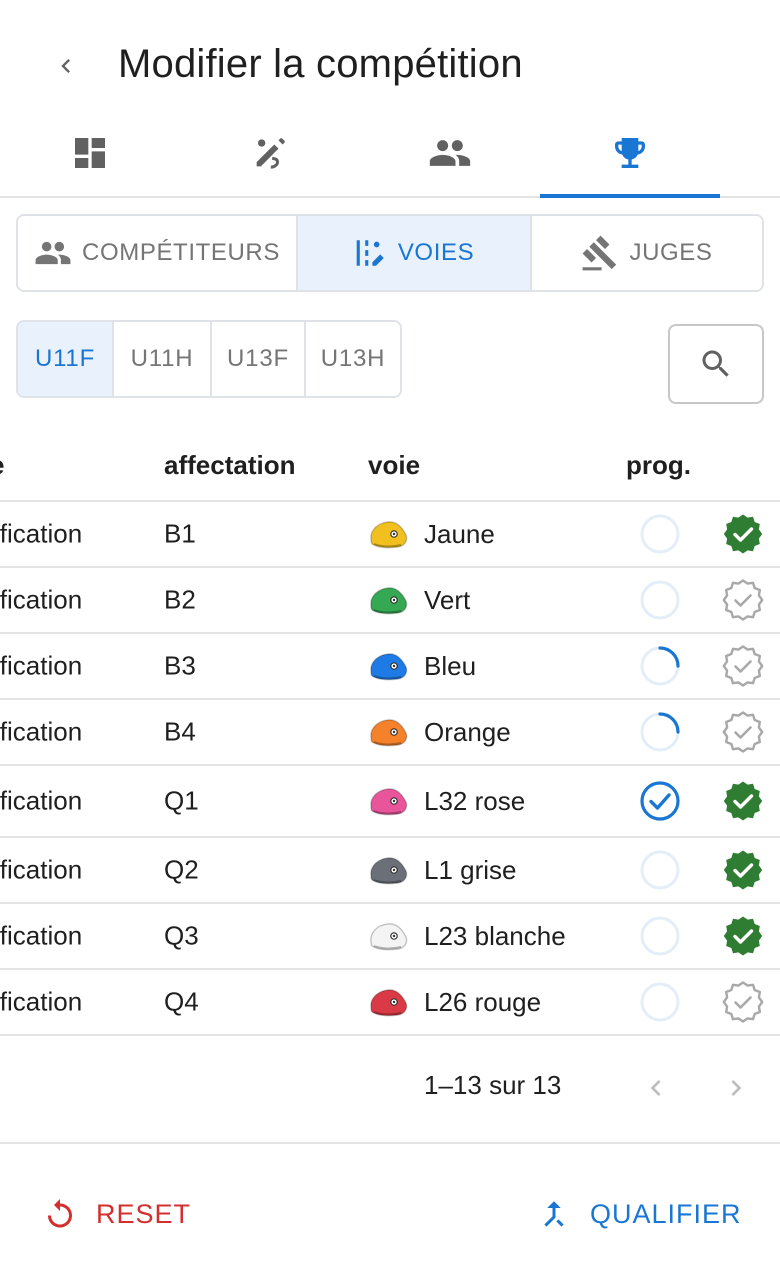 The image size is (780, 1280). I want to click on segment-routes-label: VOIES, so click(436, 252).